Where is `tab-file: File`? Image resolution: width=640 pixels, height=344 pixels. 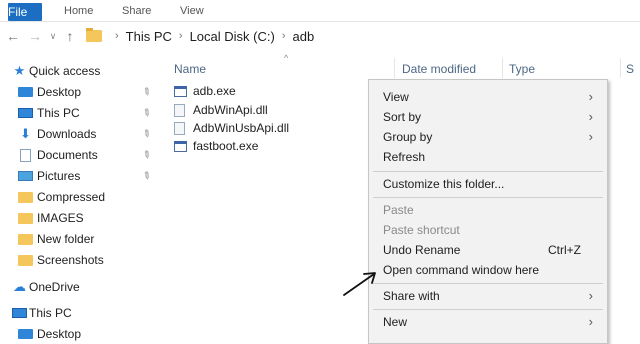
tab-file: File is located at coordinates (25, 12).